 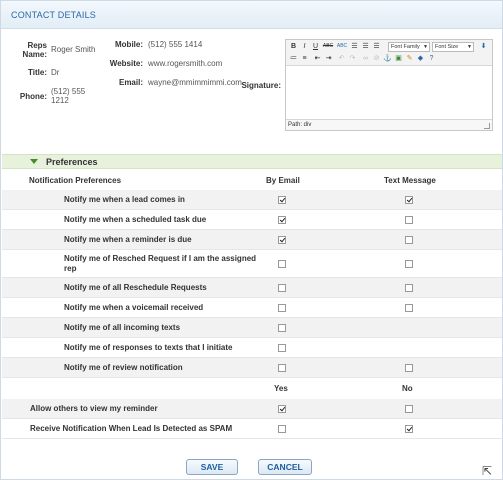 I want to click on font-family-value: Font Family, so click(x=405, y=47).